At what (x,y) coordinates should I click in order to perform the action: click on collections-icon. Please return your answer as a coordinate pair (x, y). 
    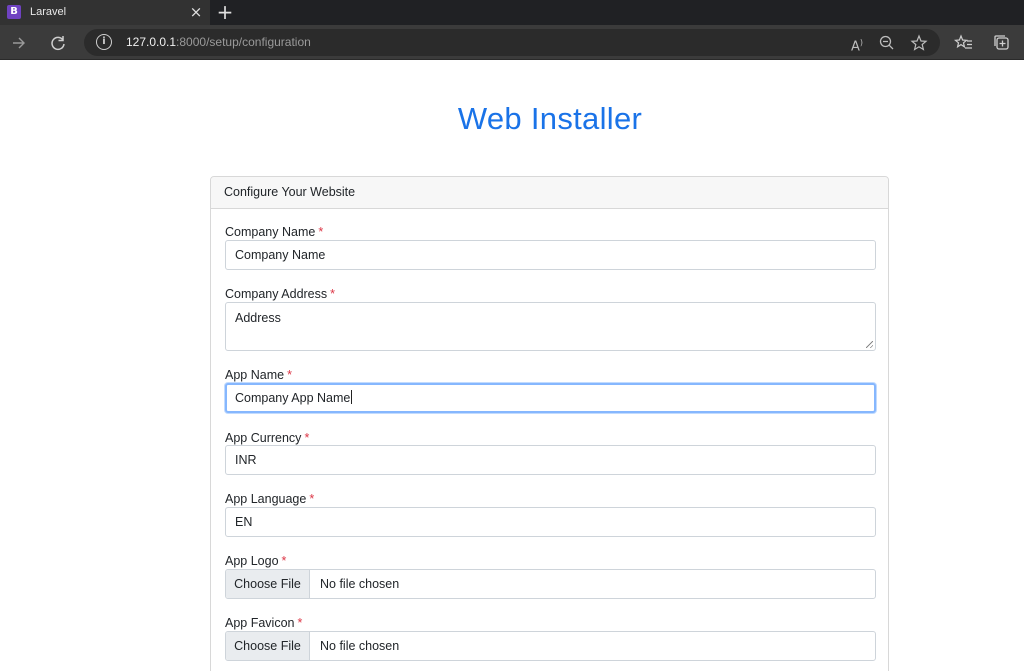
    Looking at the image, I should click on (1002, 43).